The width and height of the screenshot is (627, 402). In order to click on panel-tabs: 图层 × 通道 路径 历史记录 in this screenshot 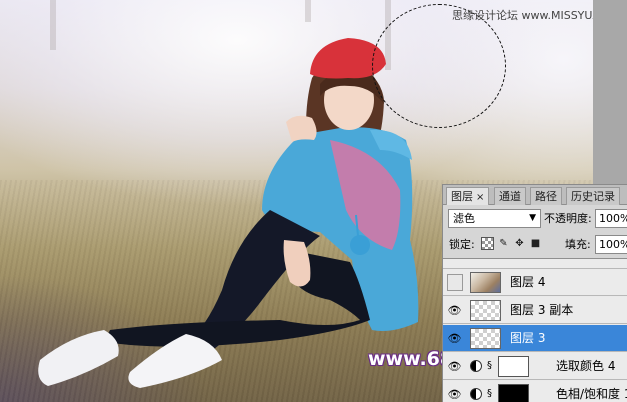, I will do `click(535, 195)`.